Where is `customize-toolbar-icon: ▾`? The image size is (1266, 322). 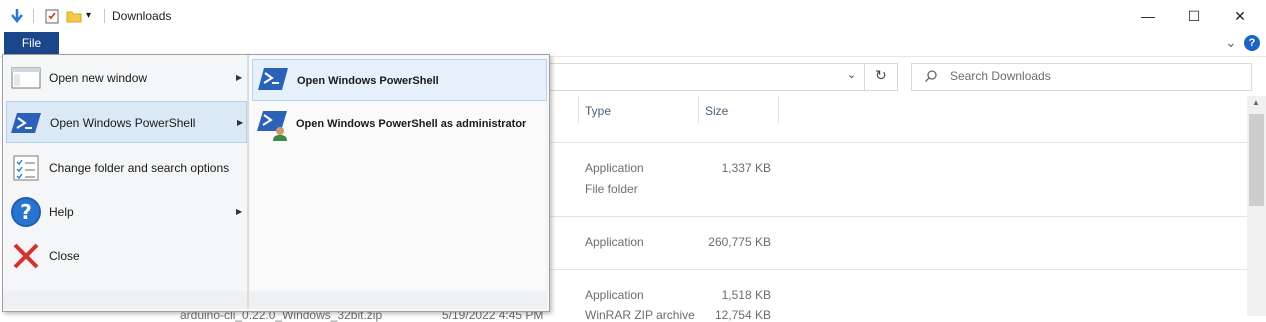
customize-toolbar-icon: ▾ is located at coordinates (94, 18).